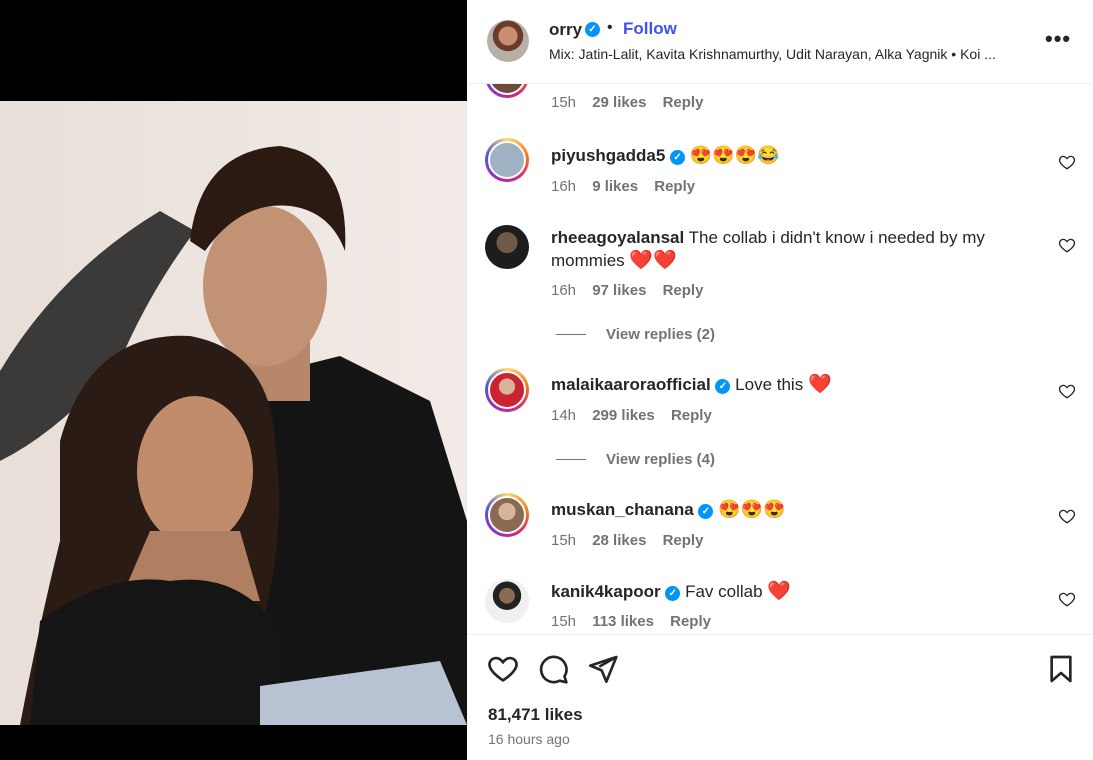  Describe the element at coordinates (564, 415) in the screenshot. I see `comment-time: 14h` at that location.